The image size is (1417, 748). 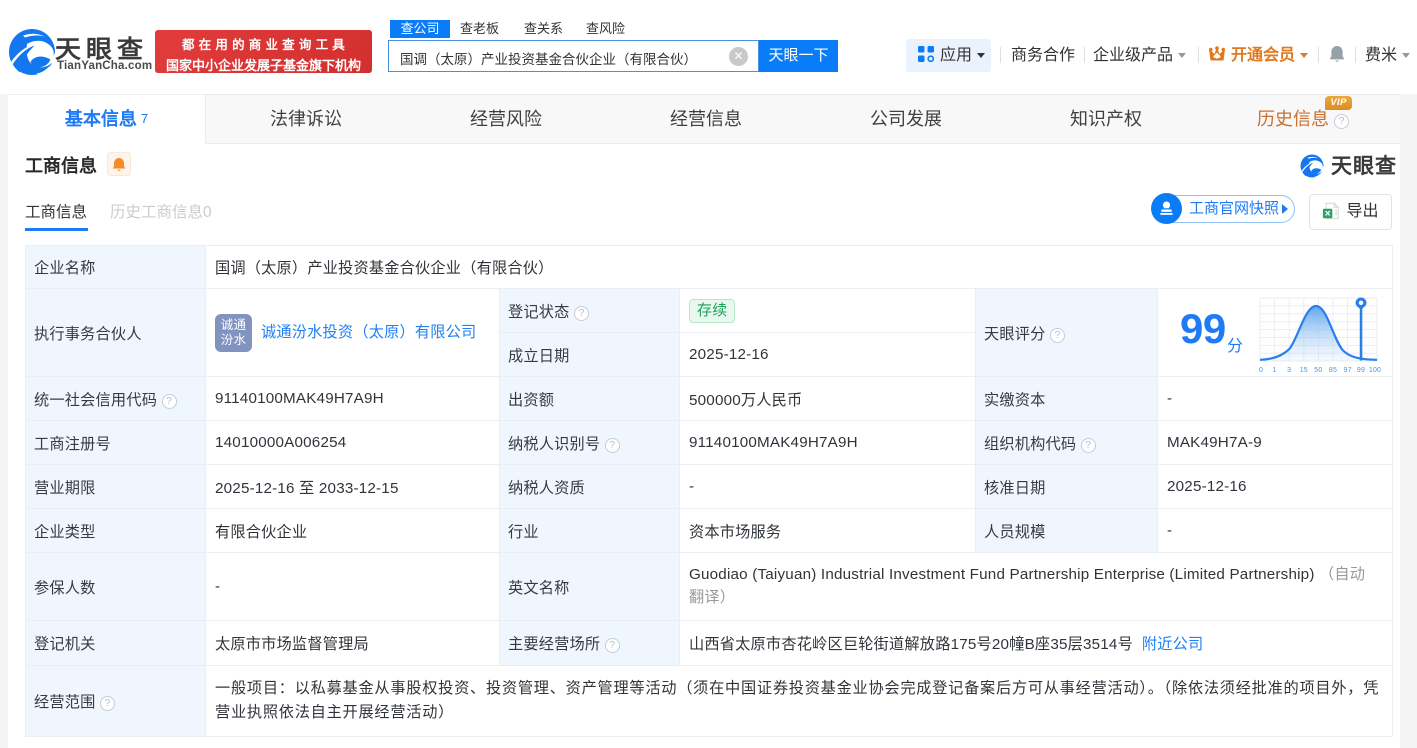 I want to click on svg-text: 97, so click(x=1348, y=370).